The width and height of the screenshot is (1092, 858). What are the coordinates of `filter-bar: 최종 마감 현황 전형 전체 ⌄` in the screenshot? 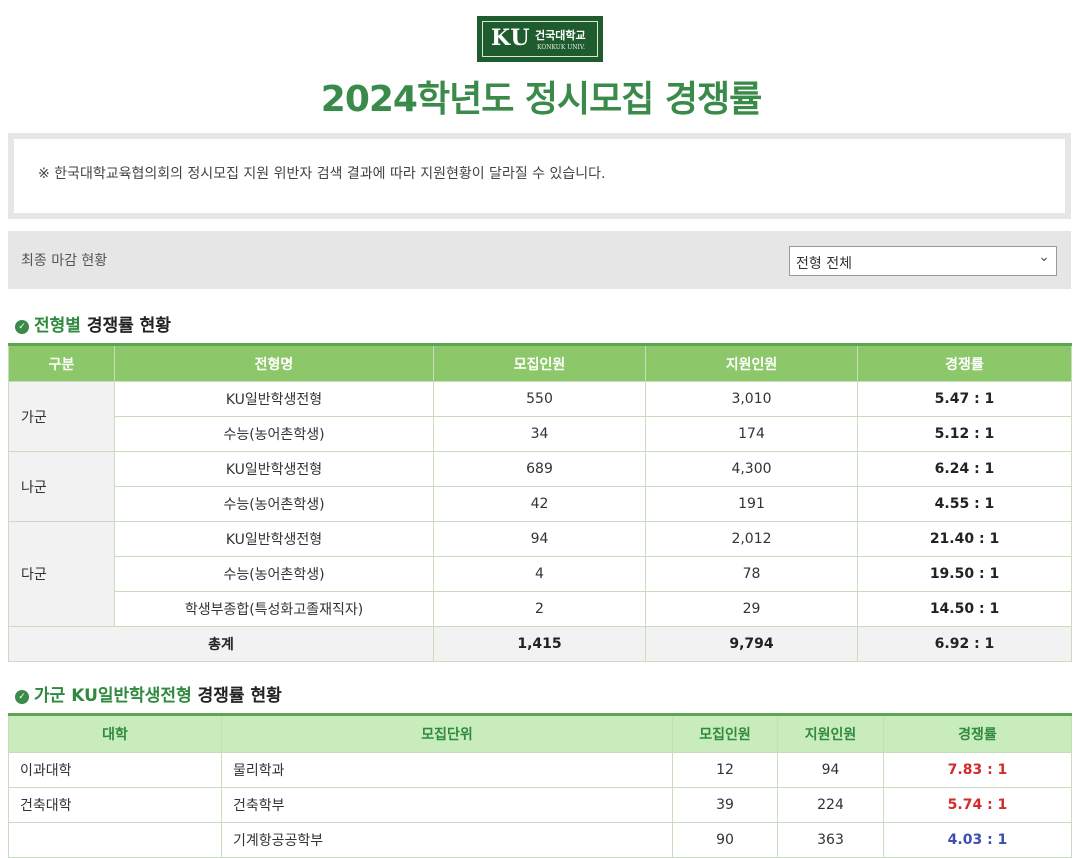 It's located at (539, 260).